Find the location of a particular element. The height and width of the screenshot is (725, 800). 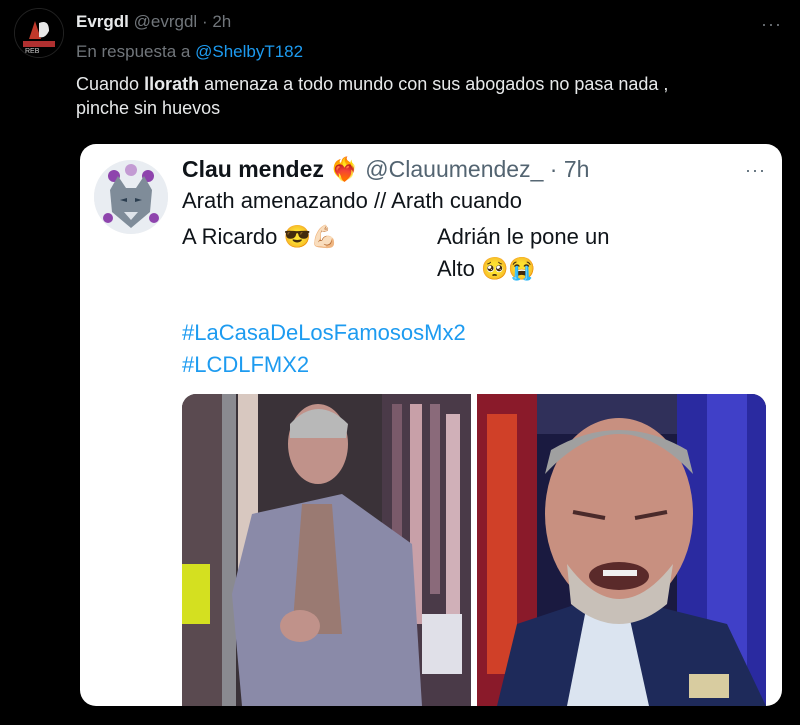

quoted-handle: @Clauumendez_ is located at coordinates (454, 169).